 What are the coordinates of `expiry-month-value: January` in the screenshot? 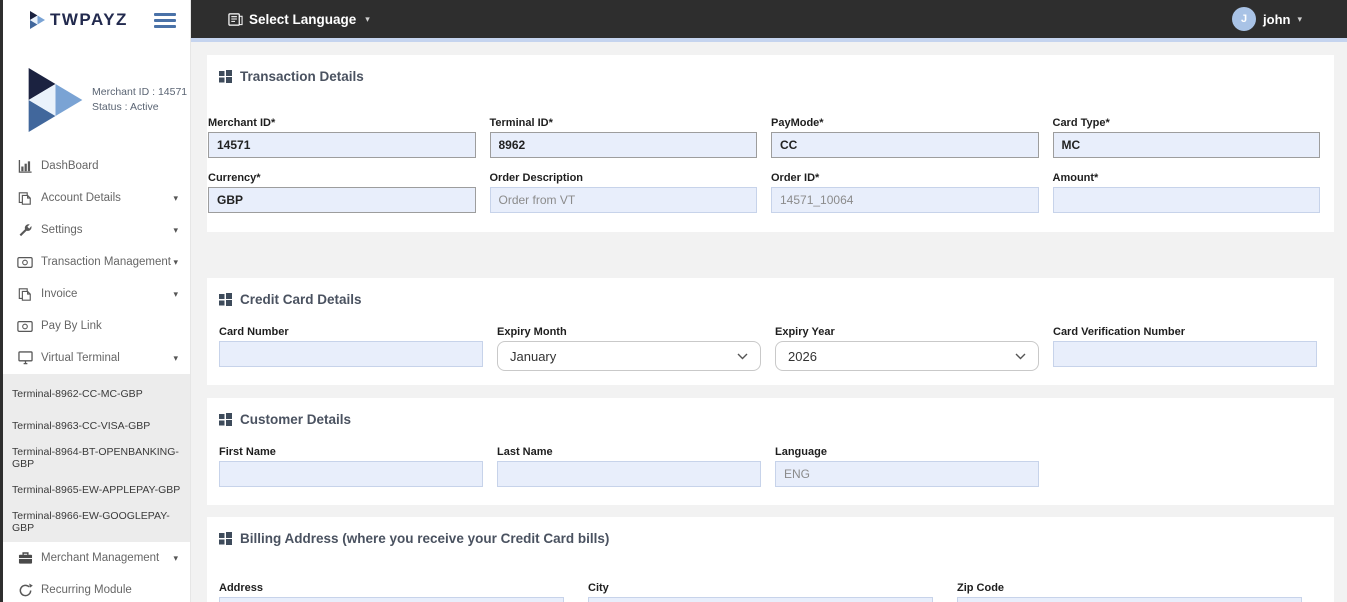 It's located at (533, 356).